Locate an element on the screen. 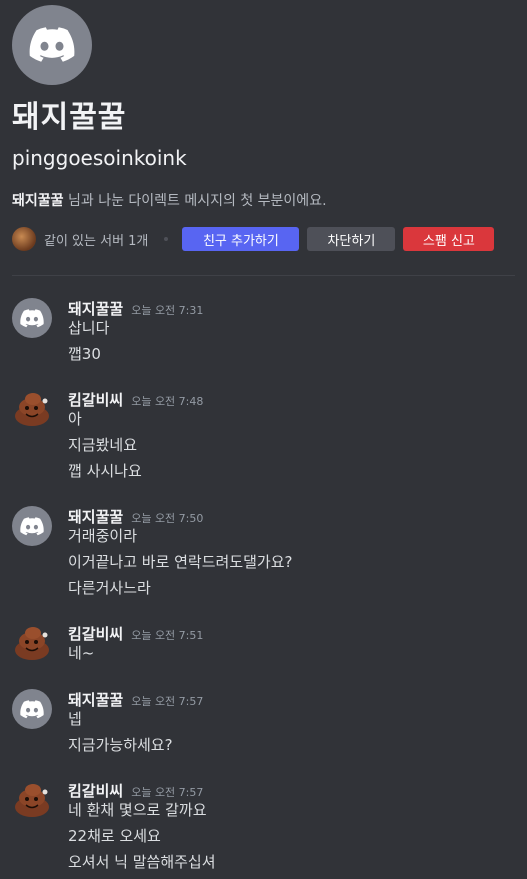 Image resolution: width=527 pixels, height=879 pixels. message-author: 킴갈비씨 오늘 오전 7:57 is located at coordinates (135, 790).